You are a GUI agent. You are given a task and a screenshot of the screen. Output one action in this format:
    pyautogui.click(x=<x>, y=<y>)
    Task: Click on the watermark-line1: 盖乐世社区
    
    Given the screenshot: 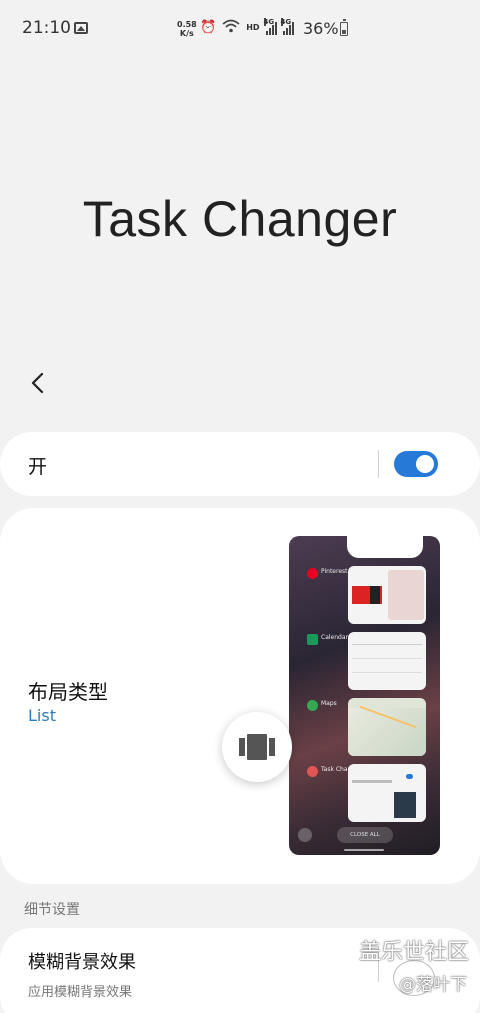 What is the action you would take?
    pyautogui.click(x=413, y=952)
    